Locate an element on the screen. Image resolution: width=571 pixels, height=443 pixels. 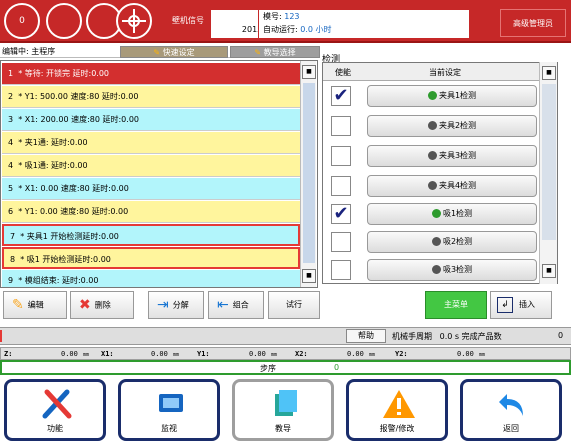
alarm-nav-button: 报警/修改 is located at coordinates (397, 410).